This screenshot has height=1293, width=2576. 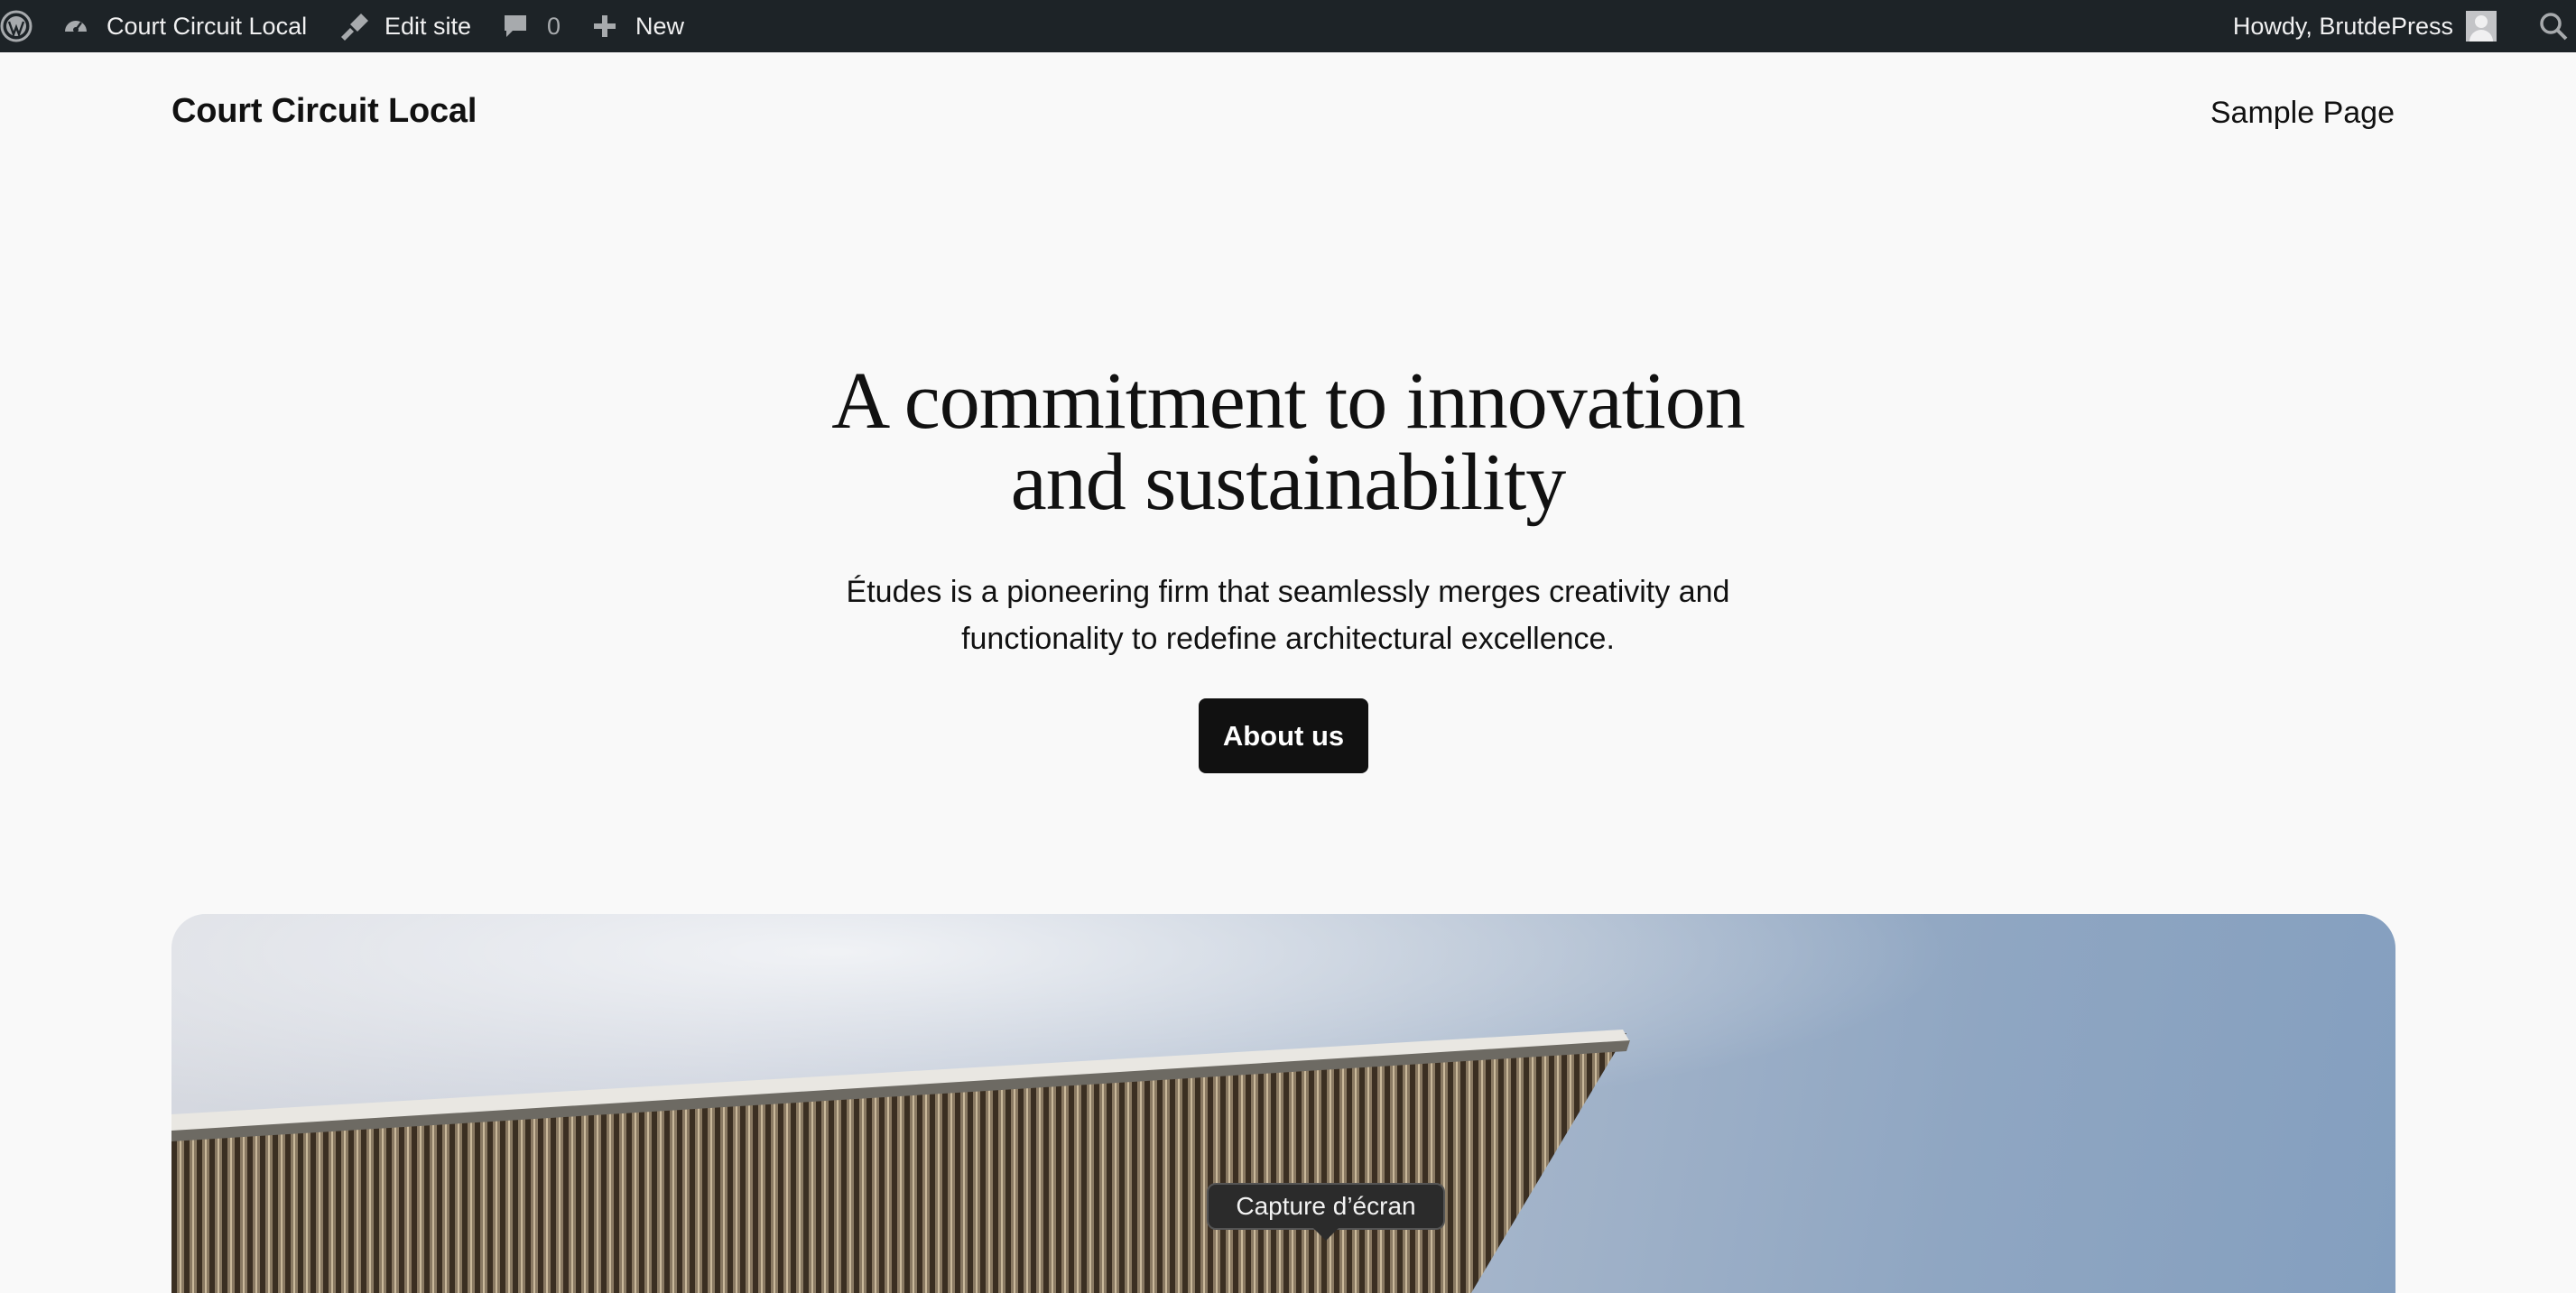 What do you see at coordinates (354, 26) in the screenshot?
I see `brush-icon` at bounding box center [354, 26].